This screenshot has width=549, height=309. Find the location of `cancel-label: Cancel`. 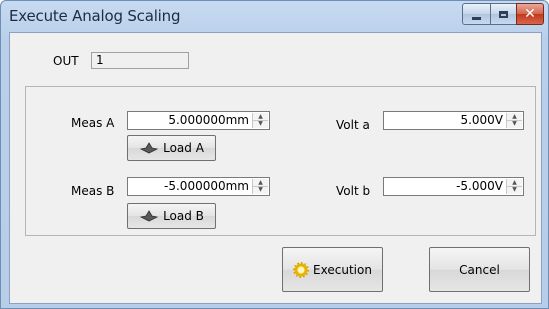

cancel-label: Cancel is located at coordinates (479, 269).